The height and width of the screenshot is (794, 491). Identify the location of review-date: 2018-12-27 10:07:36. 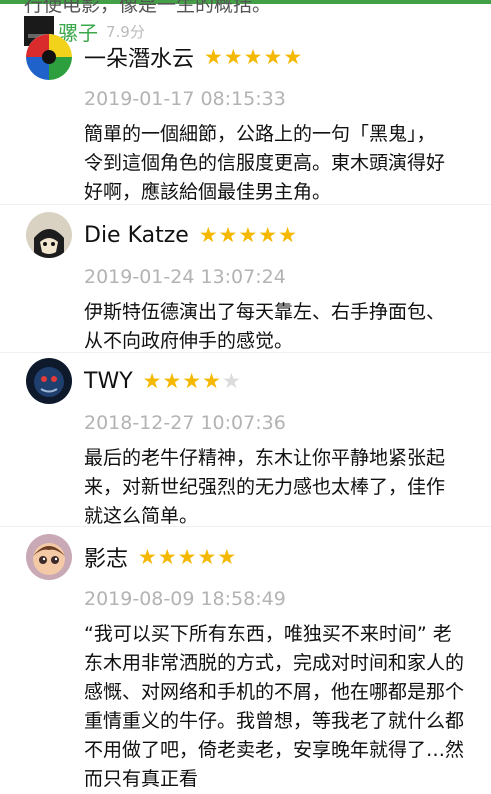
(185, 423).